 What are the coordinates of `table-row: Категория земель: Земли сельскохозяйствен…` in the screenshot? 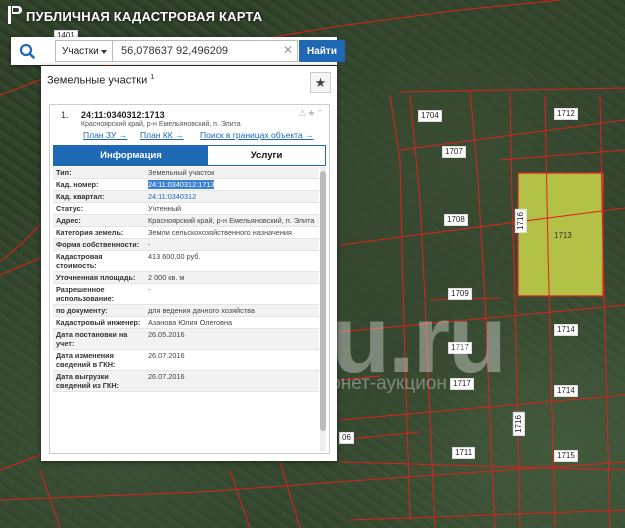 It's located at (186, 233).